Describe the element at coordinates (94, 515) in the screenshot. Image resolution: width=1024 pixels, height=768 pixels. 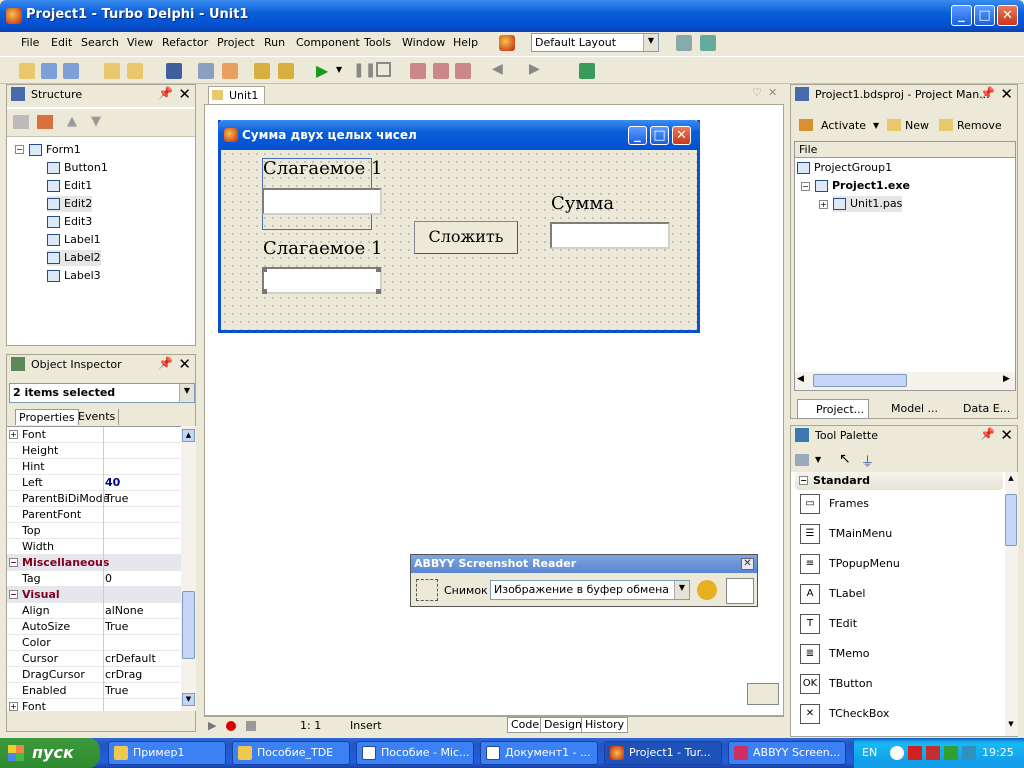
I see `property-row: ParentFont` at that location.